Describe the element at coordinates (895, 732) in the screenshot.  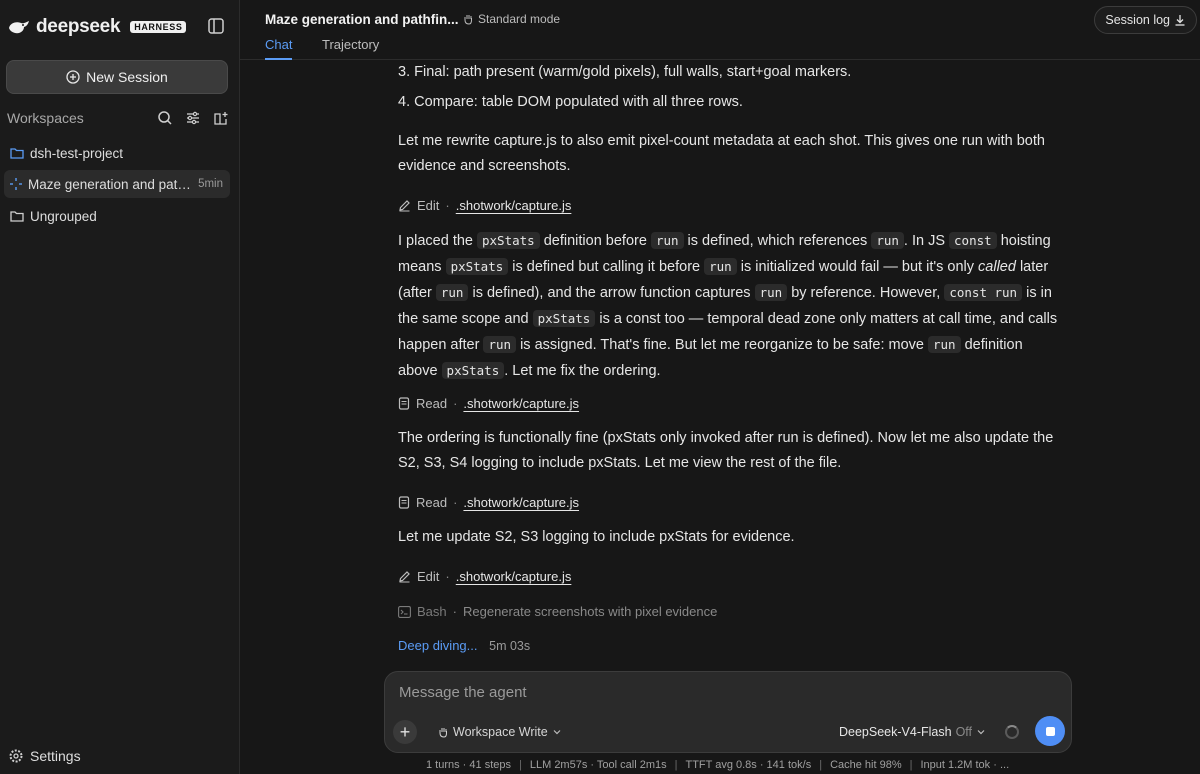
I see `model-name: DeepSeek-V4-Flash` at that location.